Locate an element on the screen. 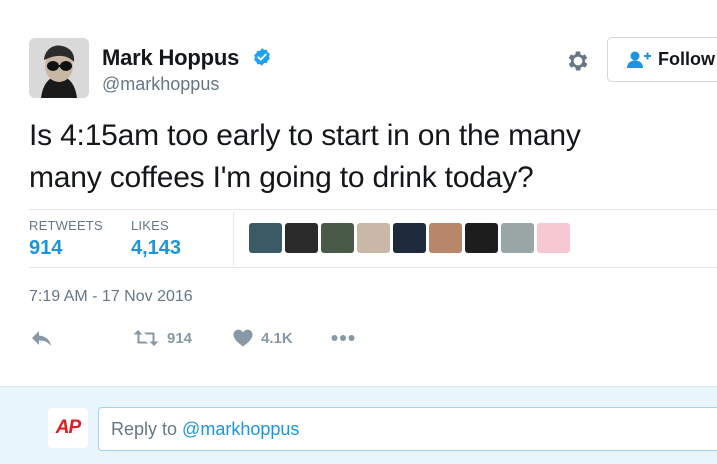 The width and height of the screenshot is (717, 464). avatar-image is located at coordinates (59, 68).